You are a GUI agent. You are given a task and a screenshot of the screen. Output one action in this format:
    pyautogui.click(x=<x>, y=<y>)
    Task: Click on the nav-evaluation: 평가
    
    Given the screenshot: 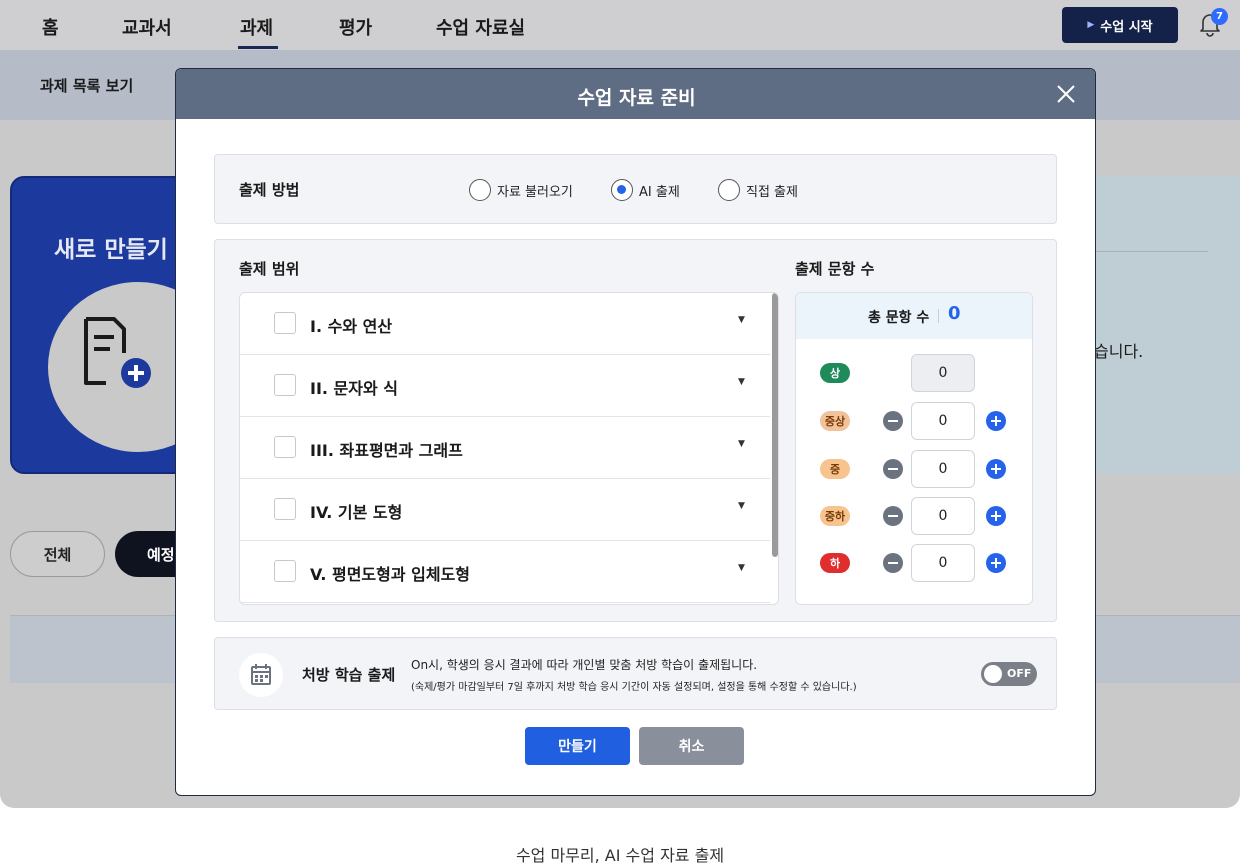 What is the action you would take?
    pyautogui.click(x=355, y=27)
    